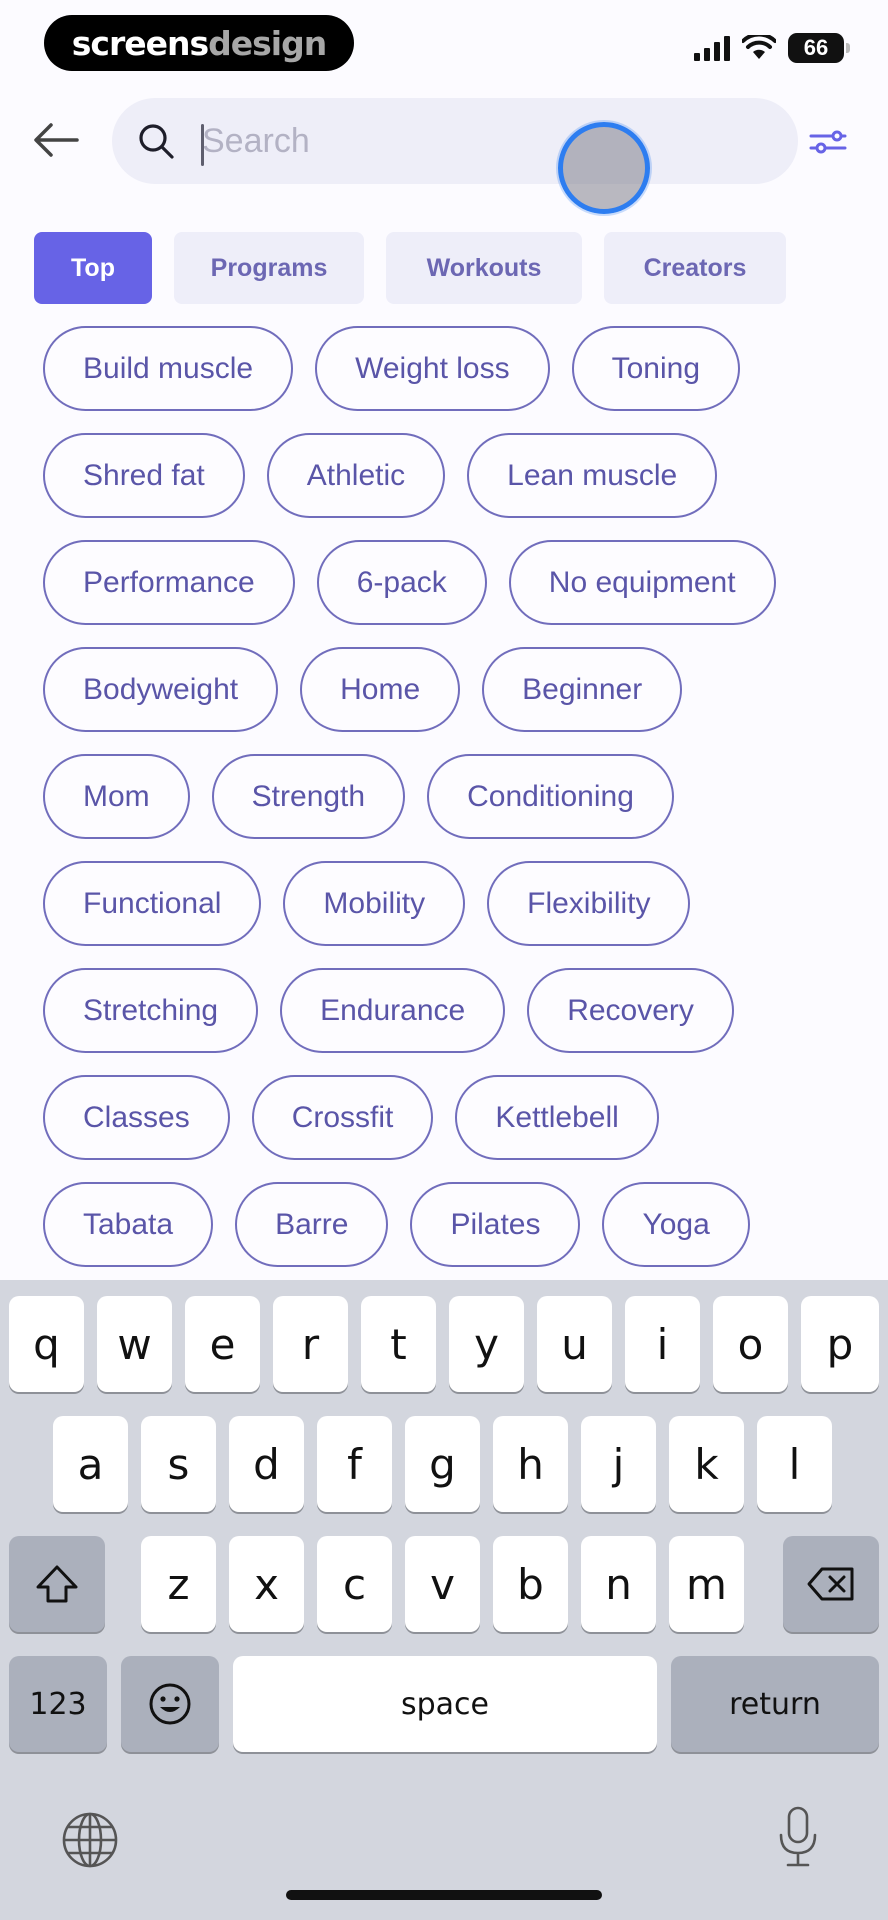  What do you see at coordinates (90, 1464) in the screenshot?
I see `key-a: a` at bounding box center [90, 1464].